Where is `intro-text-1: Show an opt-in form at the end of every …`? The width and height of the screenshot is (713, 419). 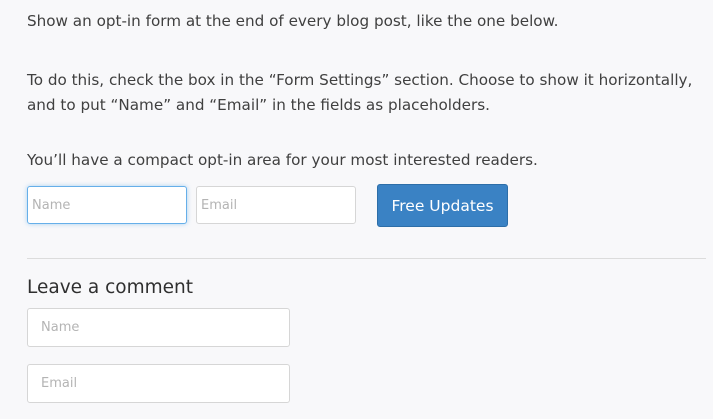 intro-text-1: Show an opt-in form at the end of every … is located at coordinates (293, 21).